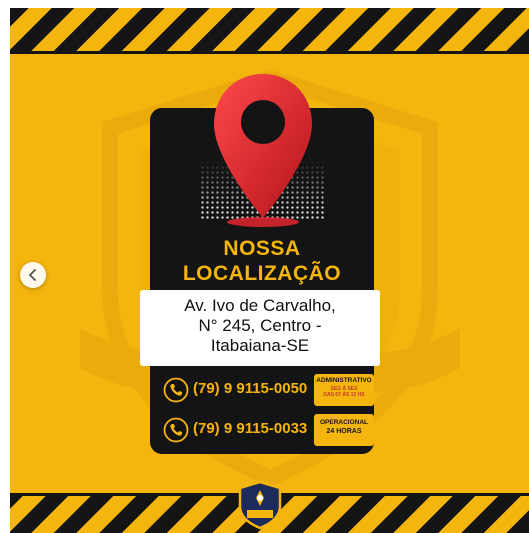  I want to click on tag-title: OPERACIONAL, so click(344, 422).